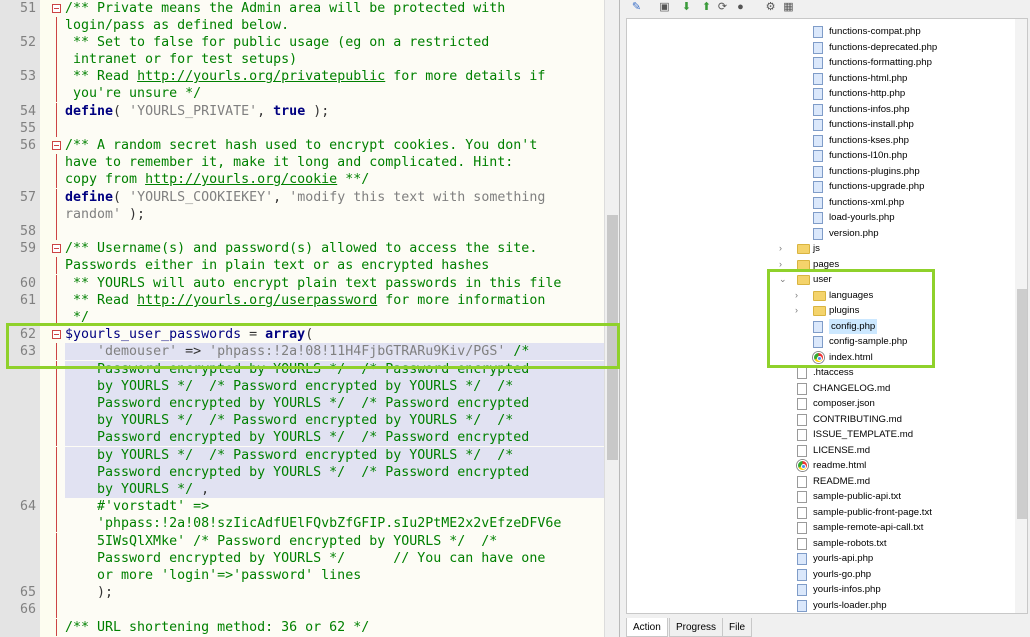  I want to click on editor-vertical-scrollbar, so click(611, 318).